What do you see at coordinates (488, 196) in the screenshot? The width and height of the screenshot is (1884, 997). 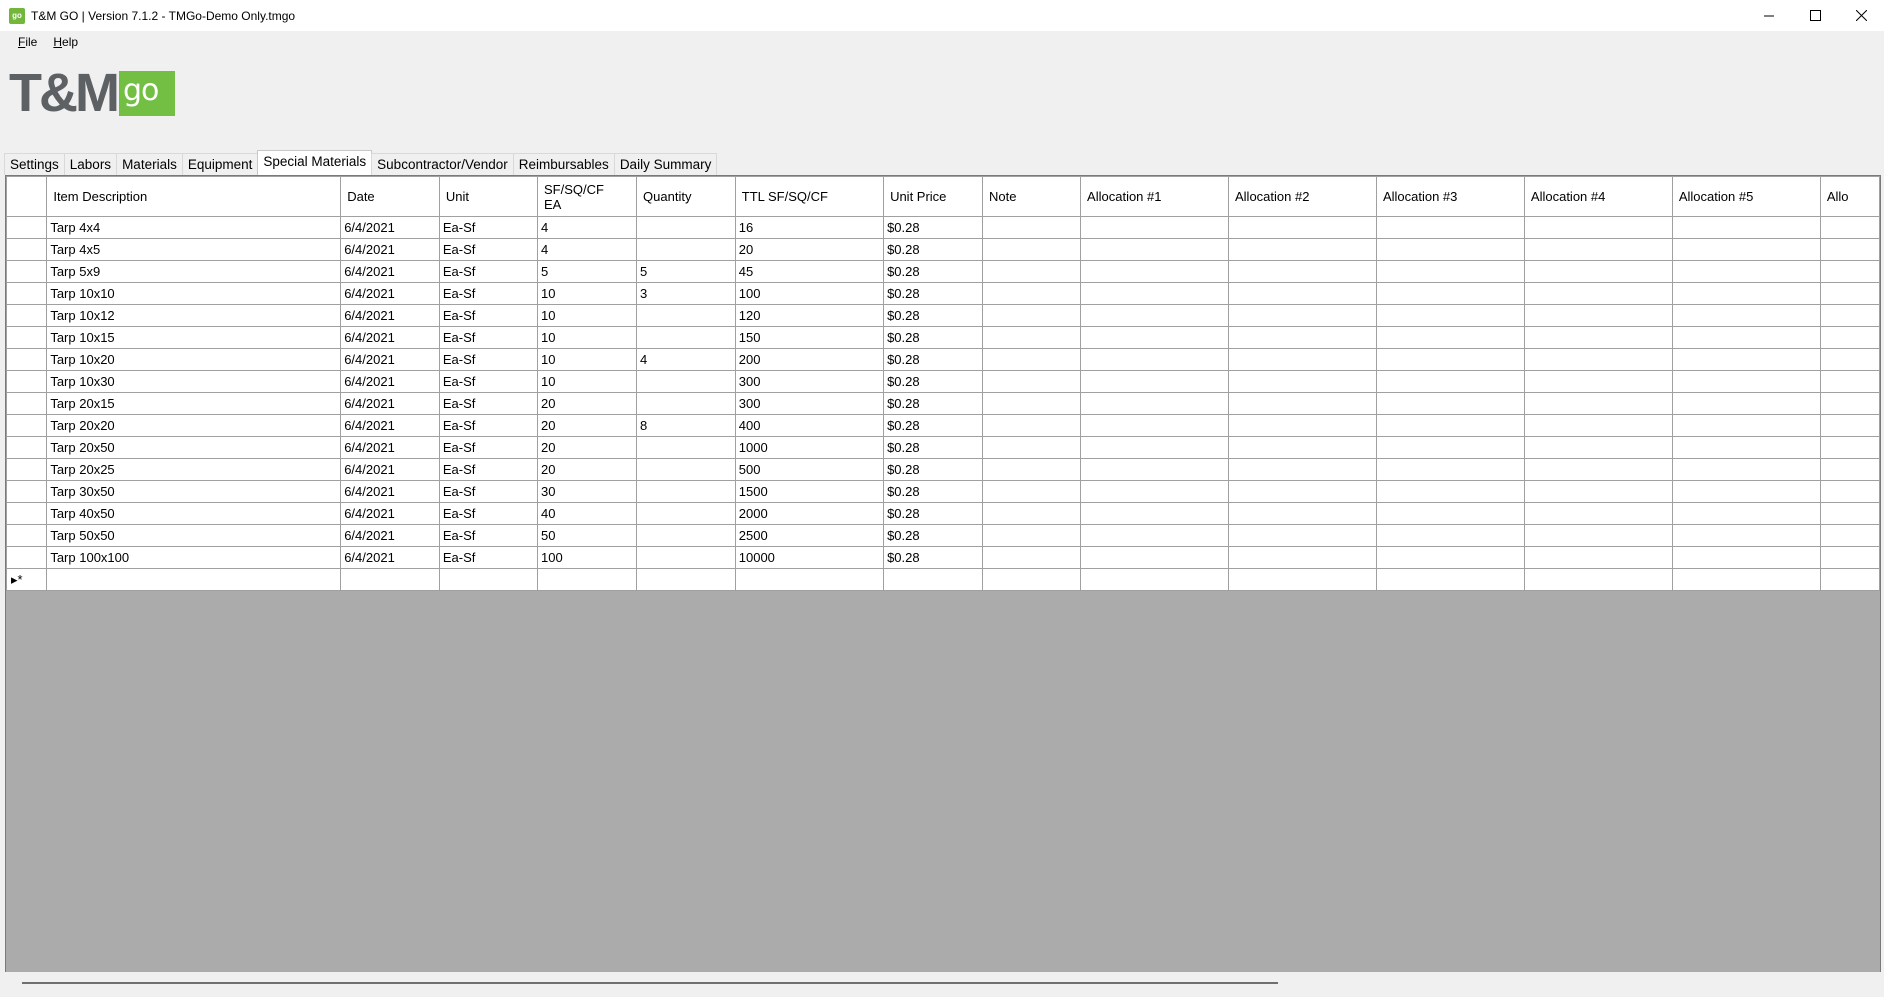 I see `column-header: Unit` at bounding box center [488, 196].